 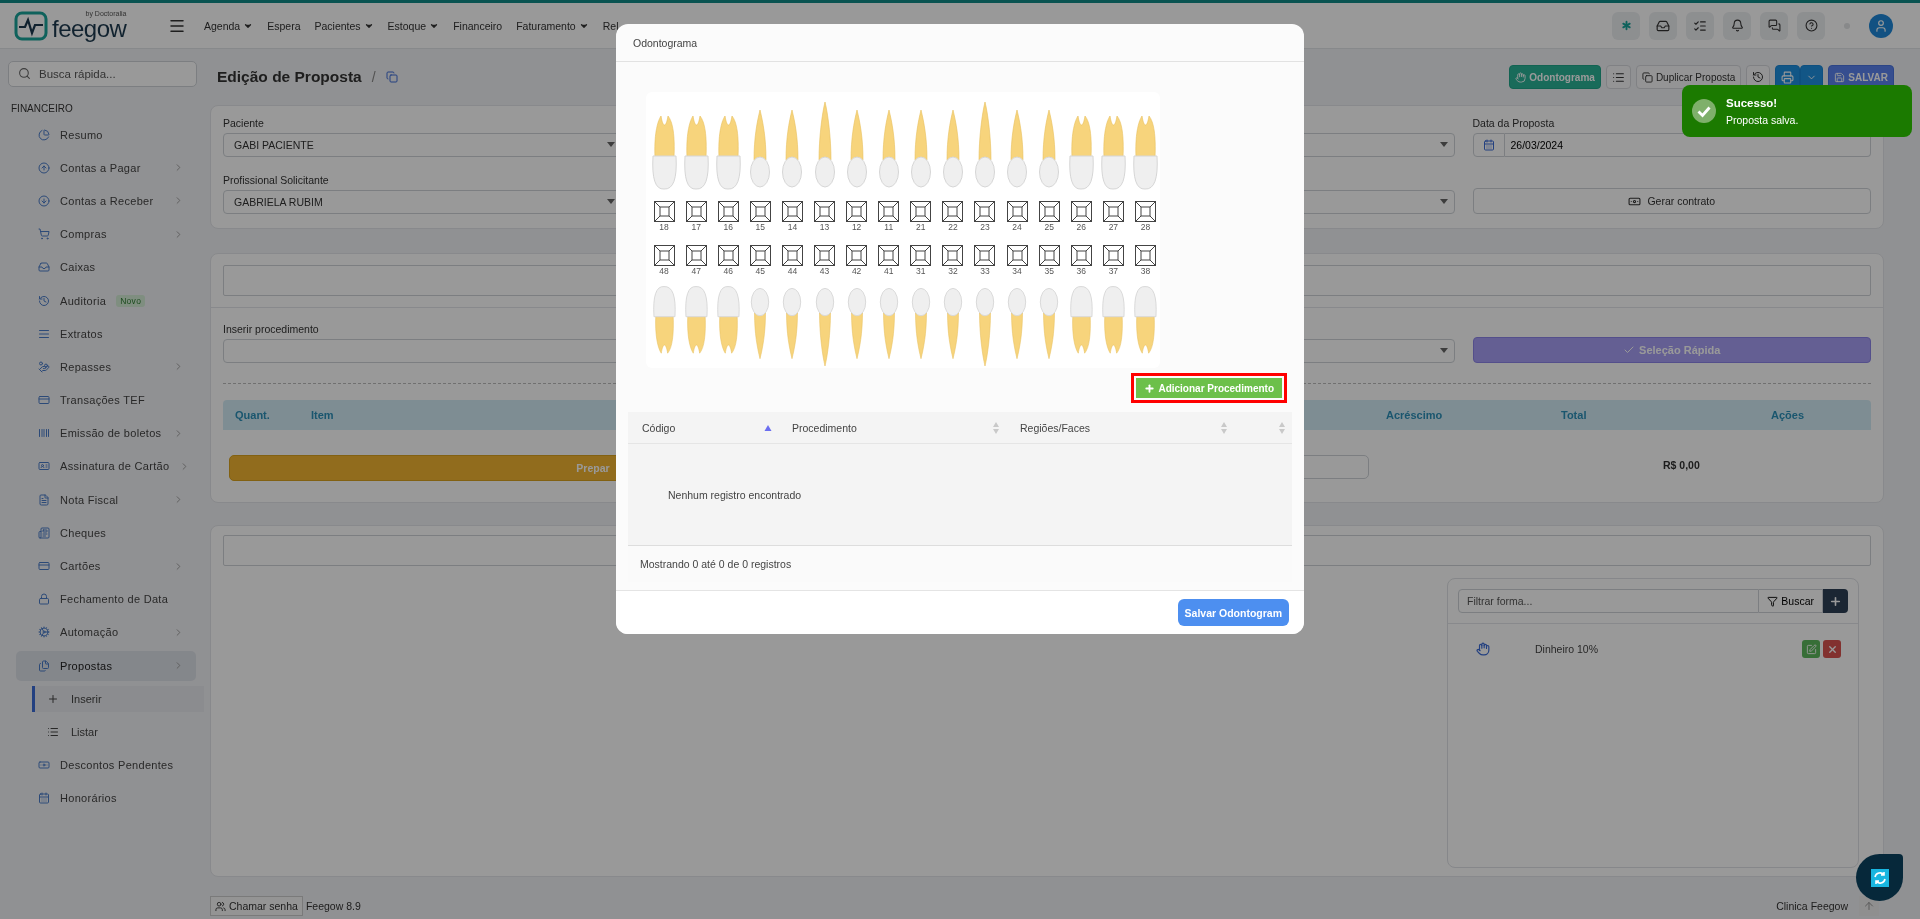 What do you see at coordinates (89, 29) in the screenshot?
I see `logo-text: feegow` at bounding box center [89, 29].